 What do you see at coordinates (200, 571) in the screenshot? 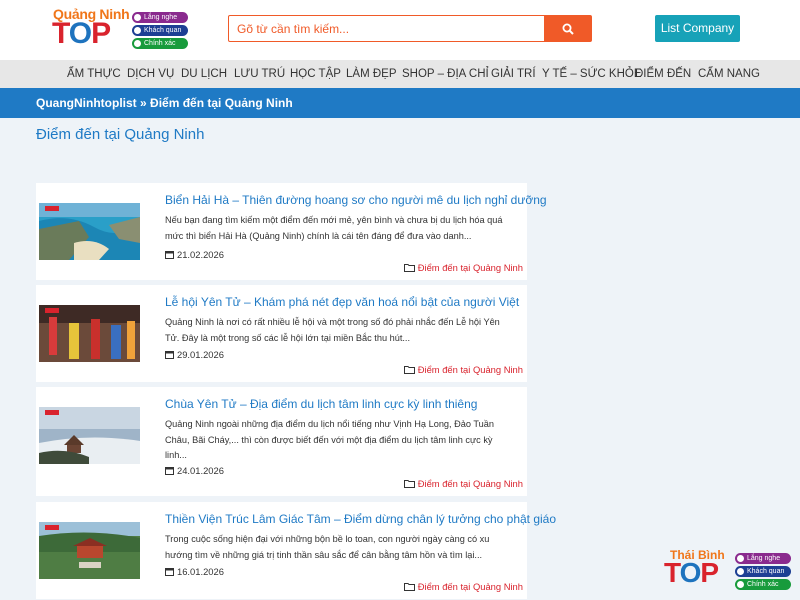
I see `article-date-text: 16.01.2026` at bounding box center [200, 571].